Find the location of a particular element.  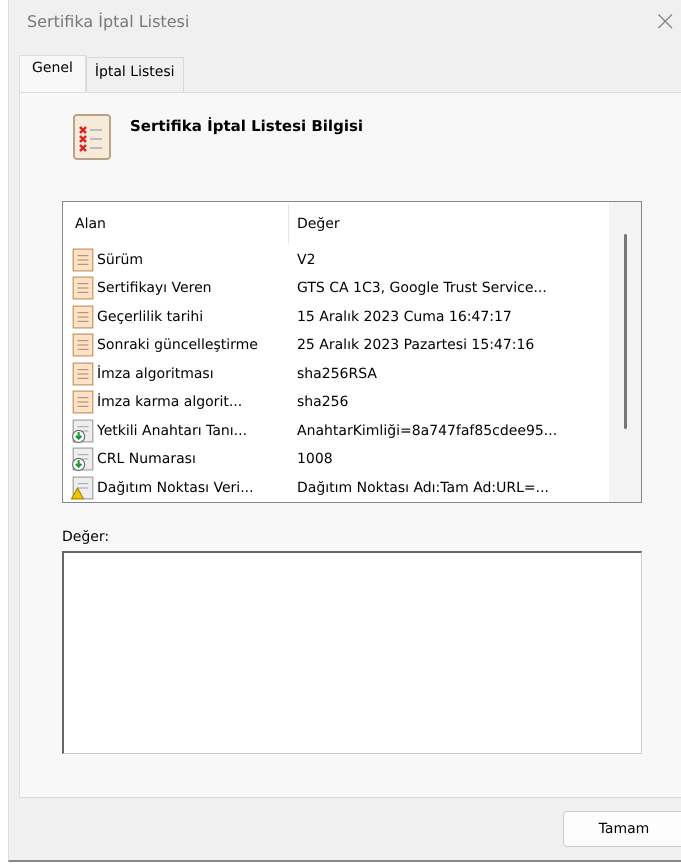

field-value: sha256 is located at coordinates (318, 402).